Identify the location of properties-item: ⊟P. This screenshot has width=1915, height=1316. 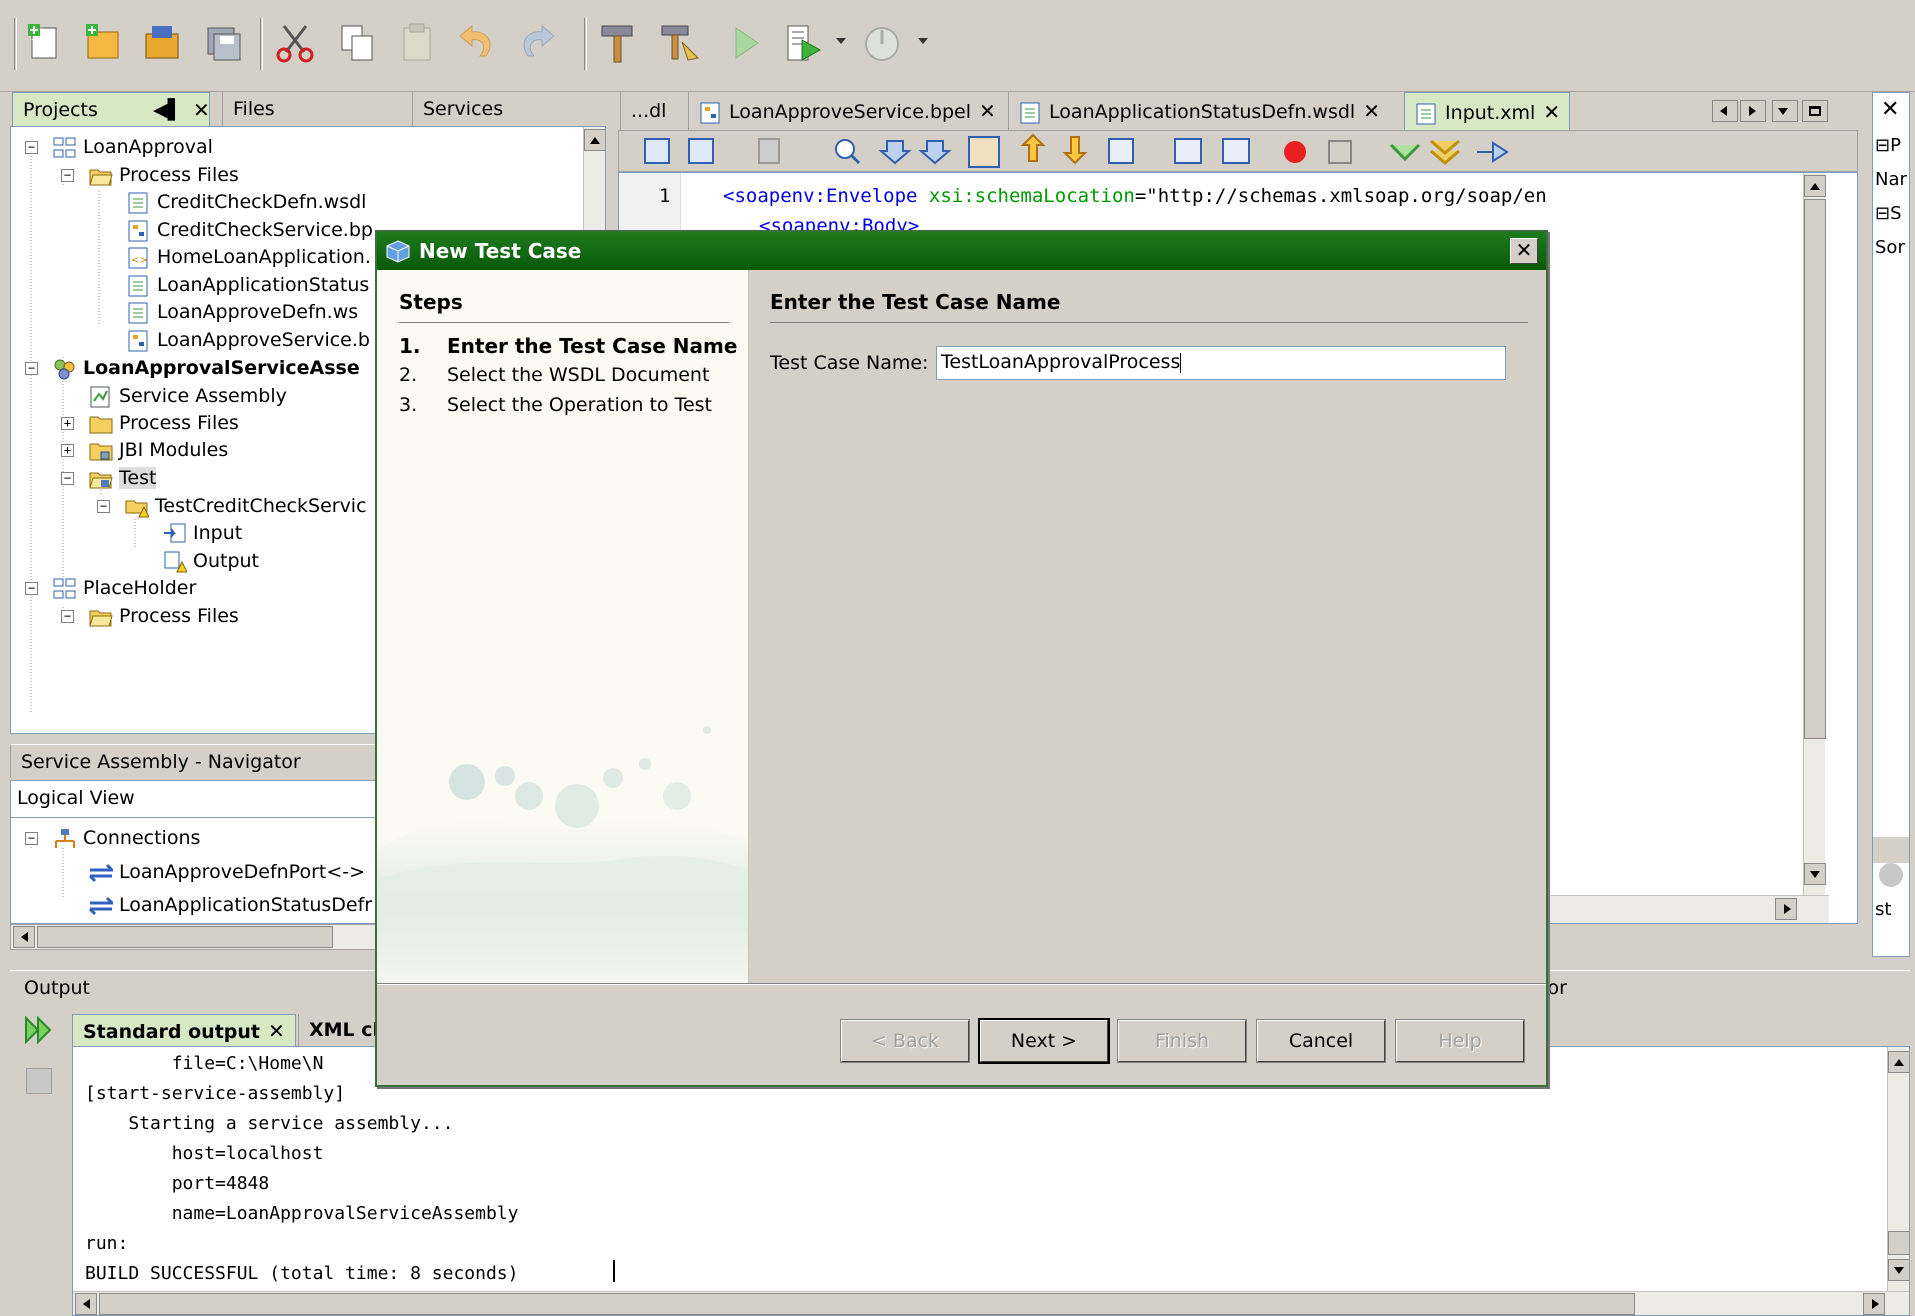
(1888, 145).